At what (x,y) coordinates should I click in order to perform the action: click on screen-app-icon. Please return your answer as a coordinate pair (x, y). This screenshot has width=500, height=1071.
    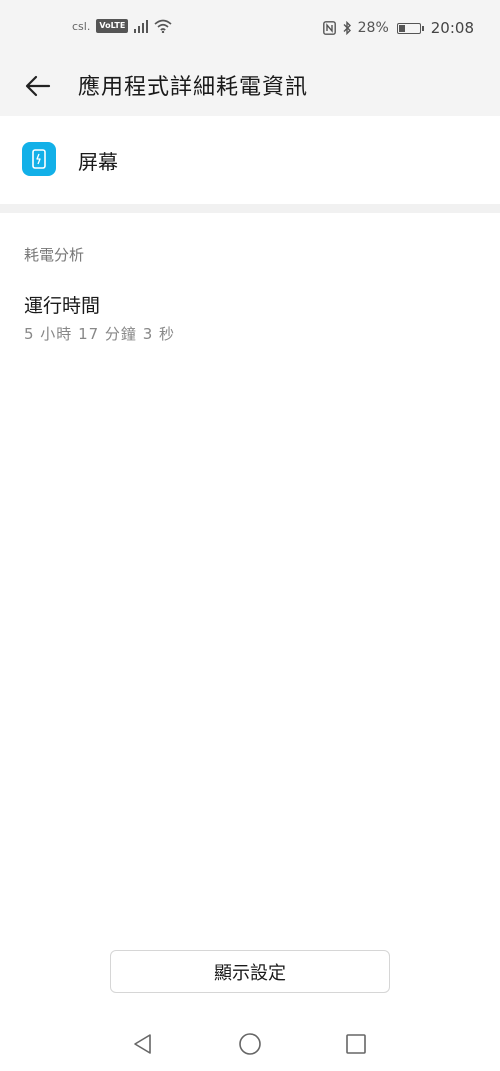
    Looking at the image, I should click on (39, 159).